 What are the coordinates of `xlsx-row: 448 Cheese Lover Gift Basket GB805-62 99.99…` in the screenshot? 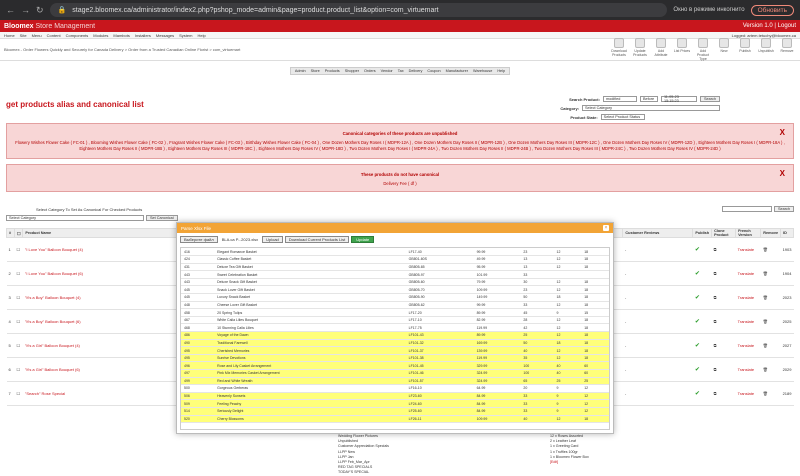 It's located at (395, 305).